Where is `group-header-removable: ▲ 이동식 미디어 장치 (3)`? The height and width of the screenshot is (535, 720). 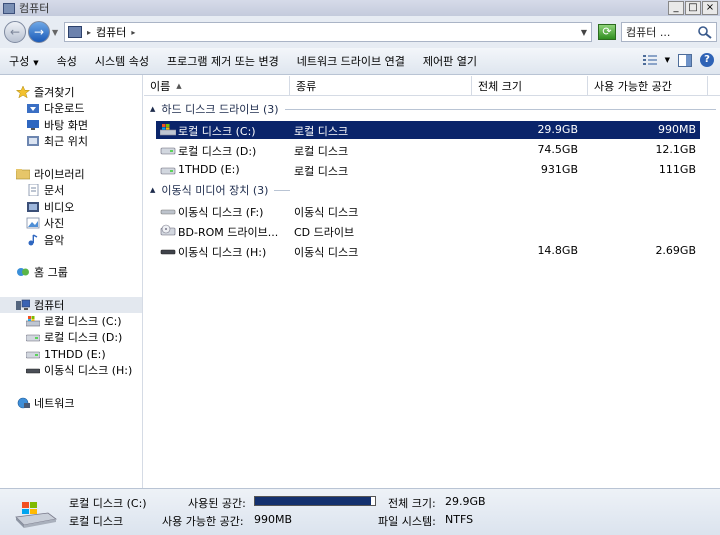 group-header-removable: ▲ 이동식 미디어 장치 (3) is located at coordinates (433, 190).